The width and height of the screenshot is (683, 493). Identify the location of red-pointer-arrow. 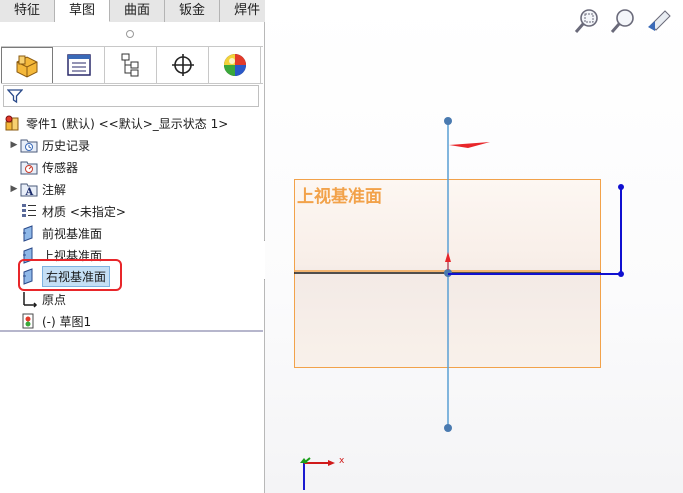
(469, 145).